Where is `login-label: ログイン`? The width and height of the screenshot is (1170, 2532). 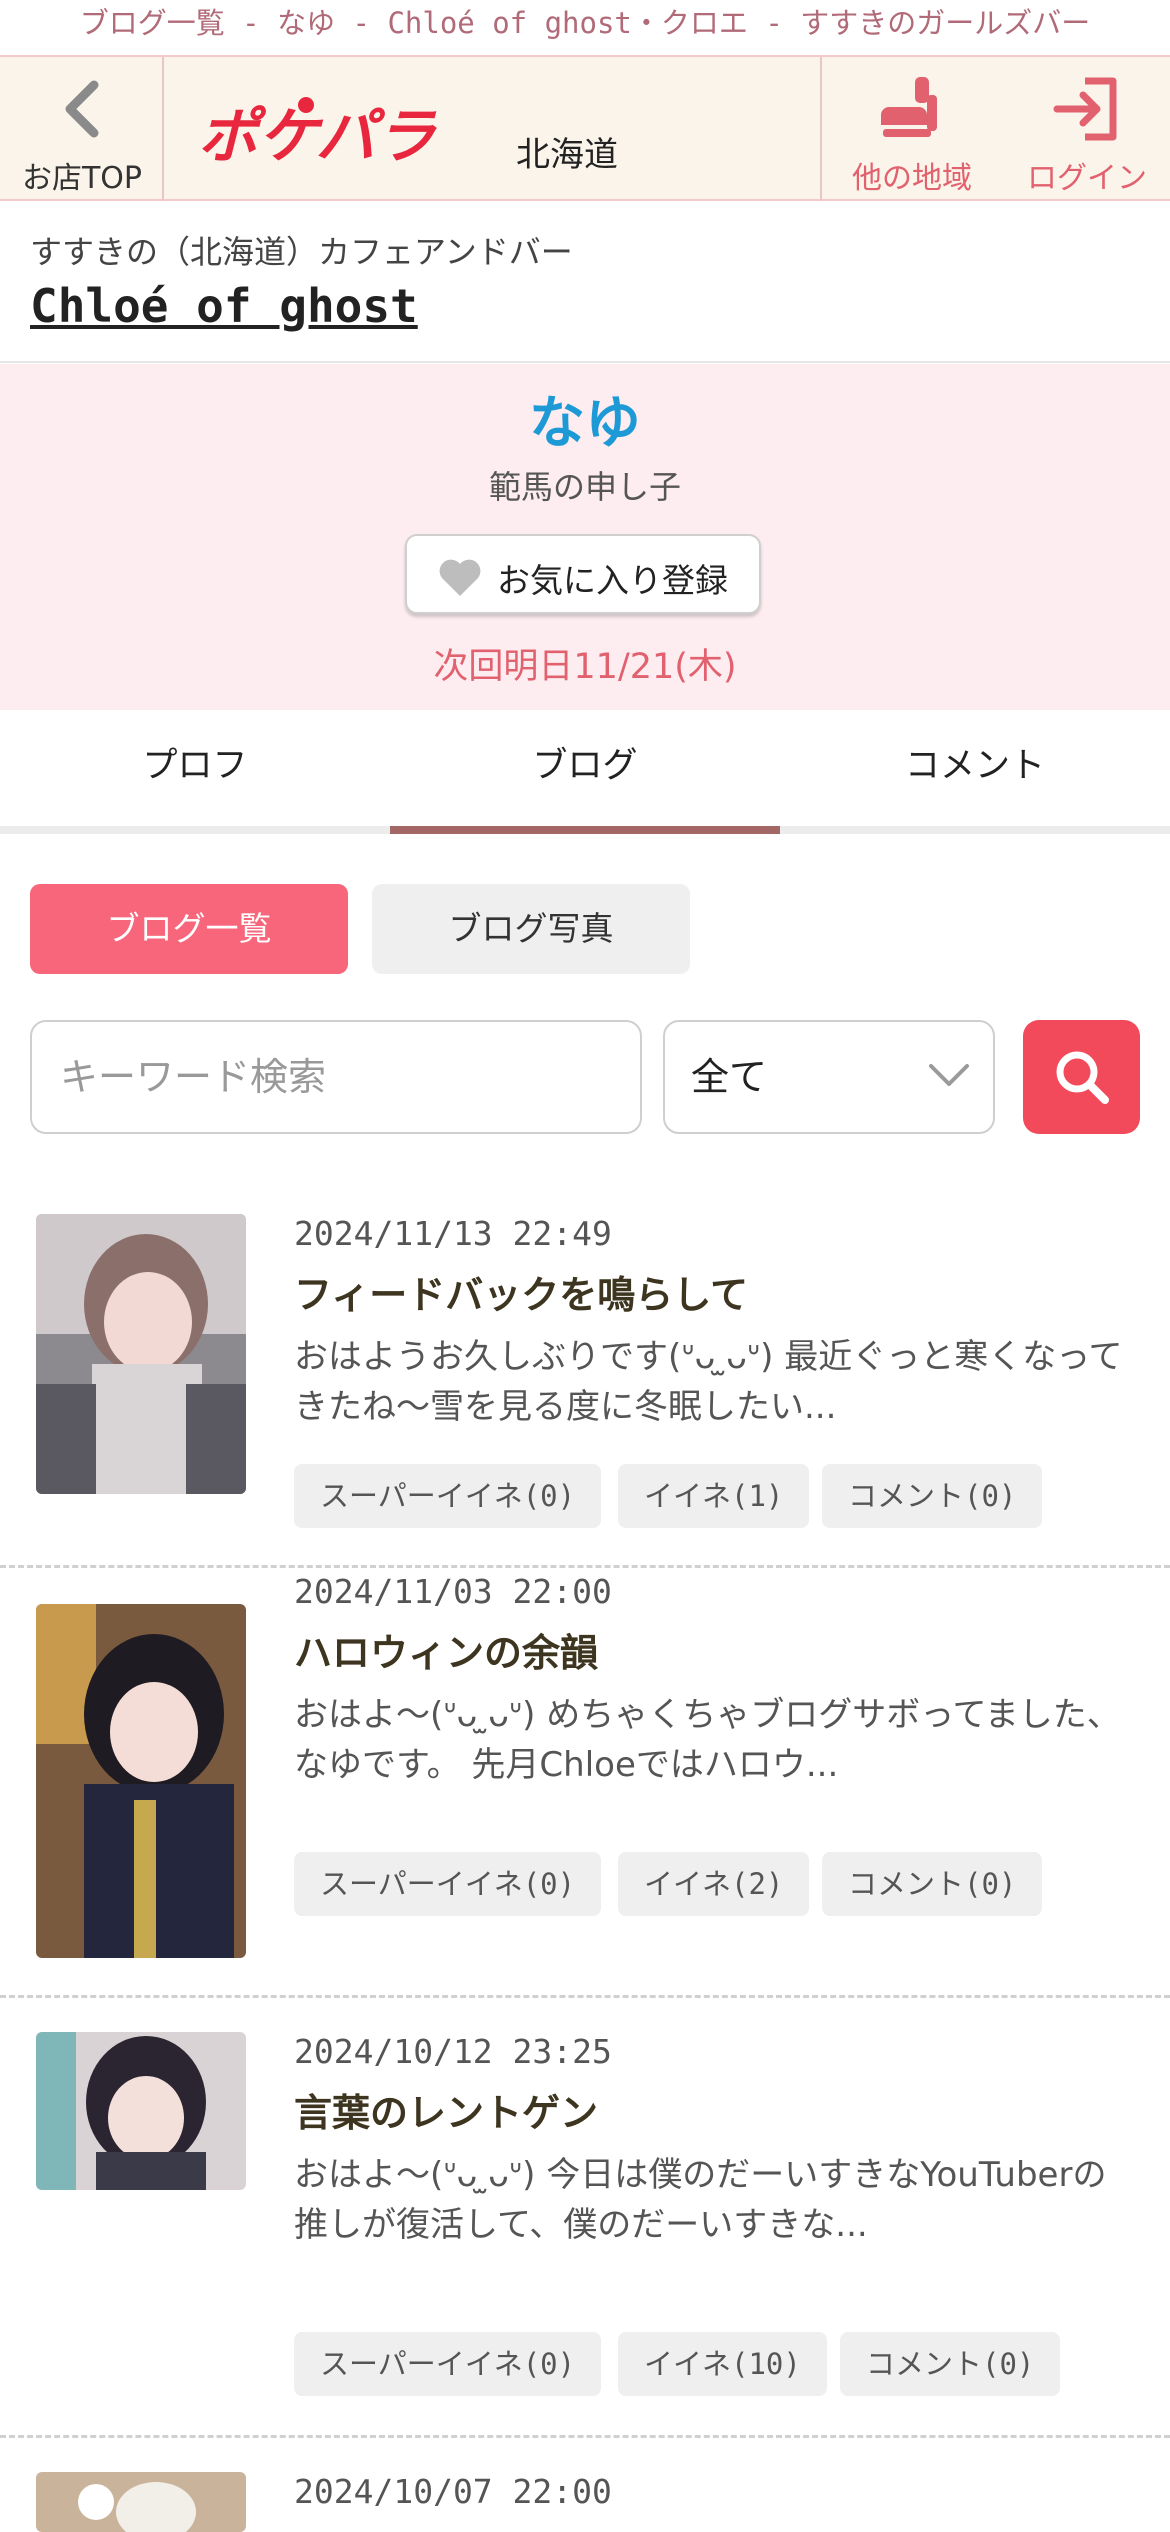
login-label: ログイン is located at coordinates (1087, 178).